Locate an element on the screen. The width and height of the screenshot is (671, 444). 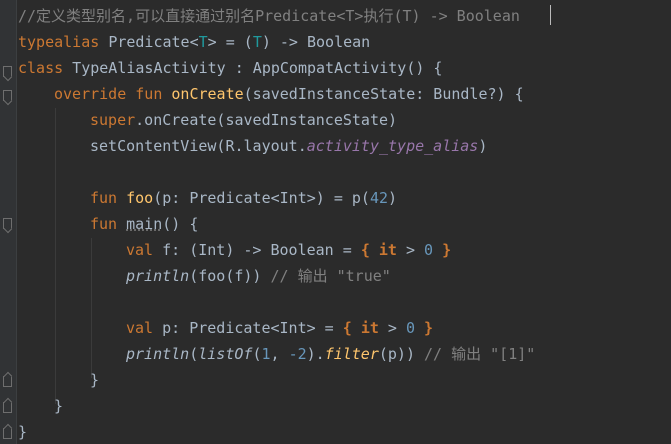
code-text: (p: Predicate<Int>) = p( is located at coordinates (261, 198).